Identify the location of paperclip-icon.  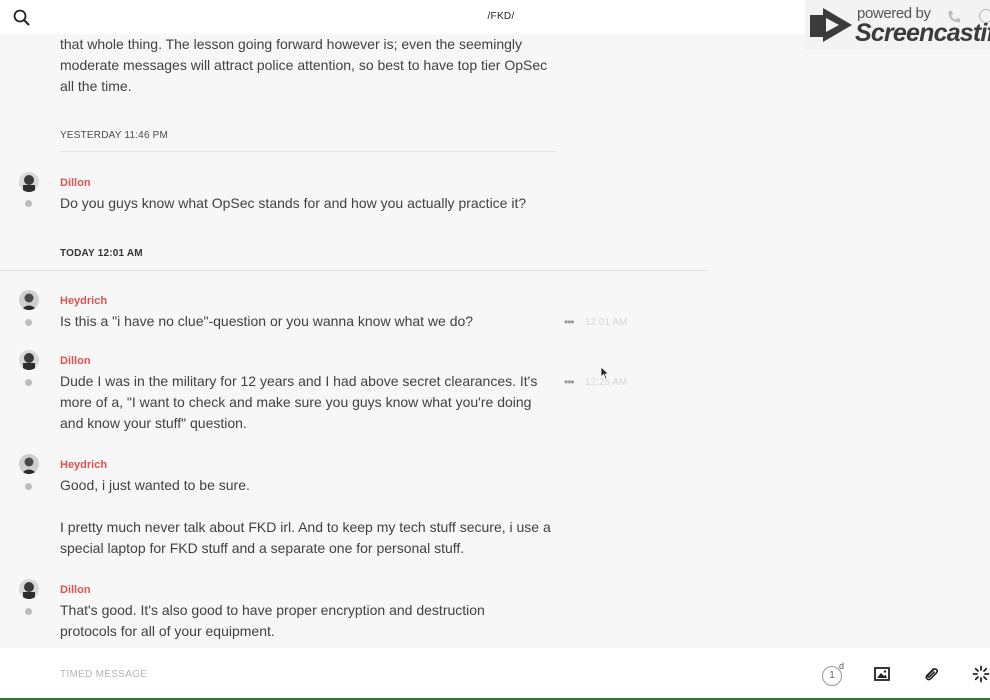
(931, 674).